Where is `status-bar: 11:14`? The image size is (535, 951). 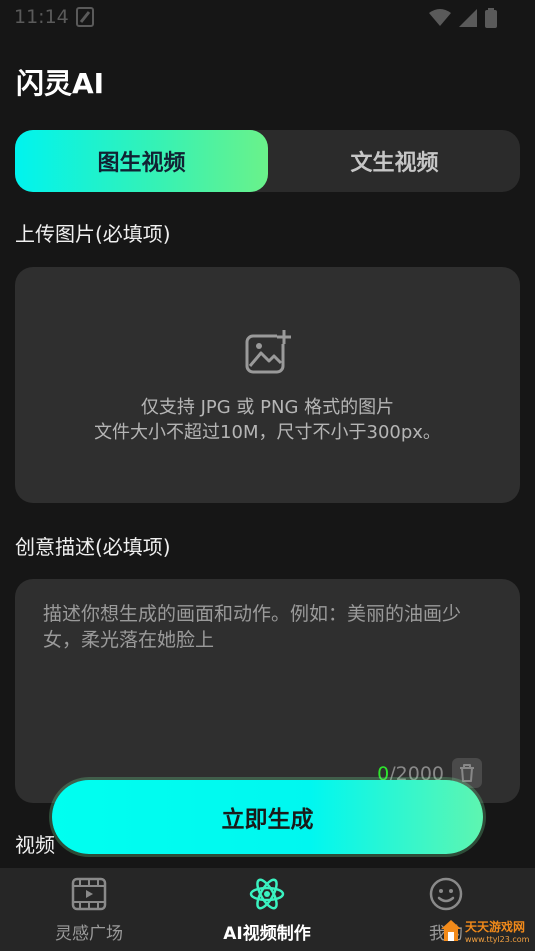 status-bar: 11:14 is located at coordinates (267, 18).